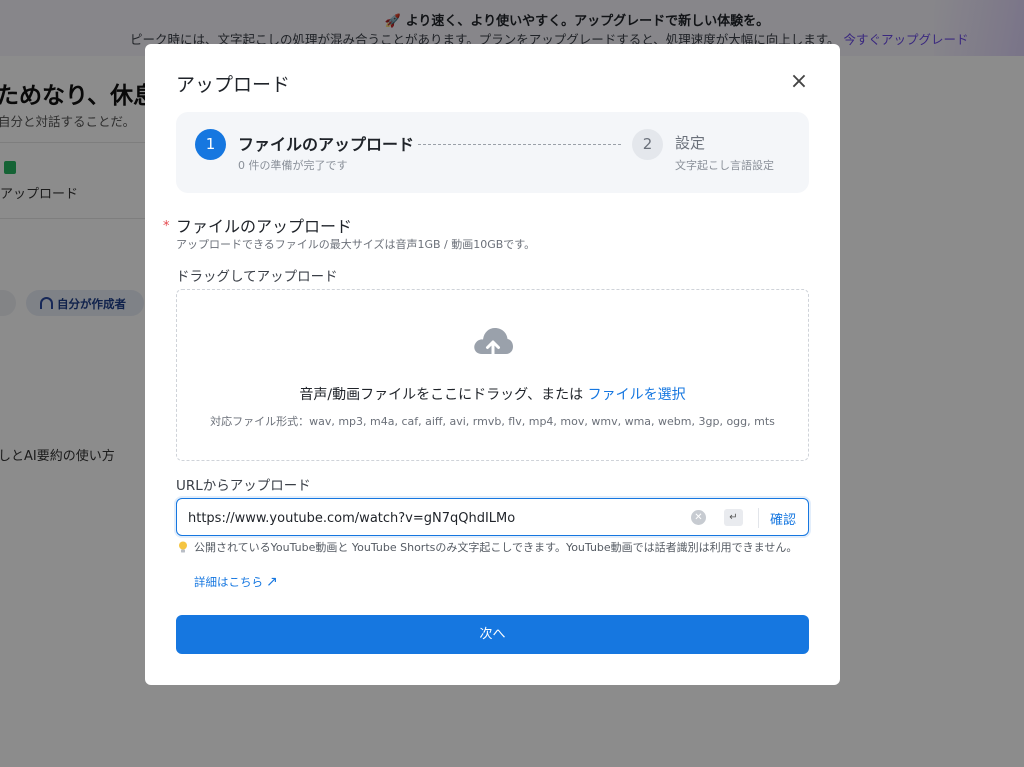 The width and height of the screenshot is (1024, 767). I want to click on clear-icon: ✕, so click(698, 517).